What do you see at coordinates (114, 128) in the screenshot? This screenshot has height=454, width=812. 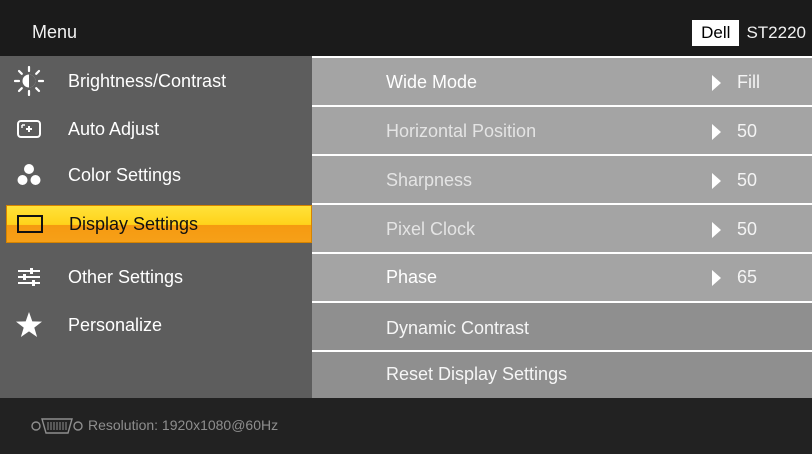 I see `sidebar-item-label: Auto Adjust` at bounding box center [114, 128].